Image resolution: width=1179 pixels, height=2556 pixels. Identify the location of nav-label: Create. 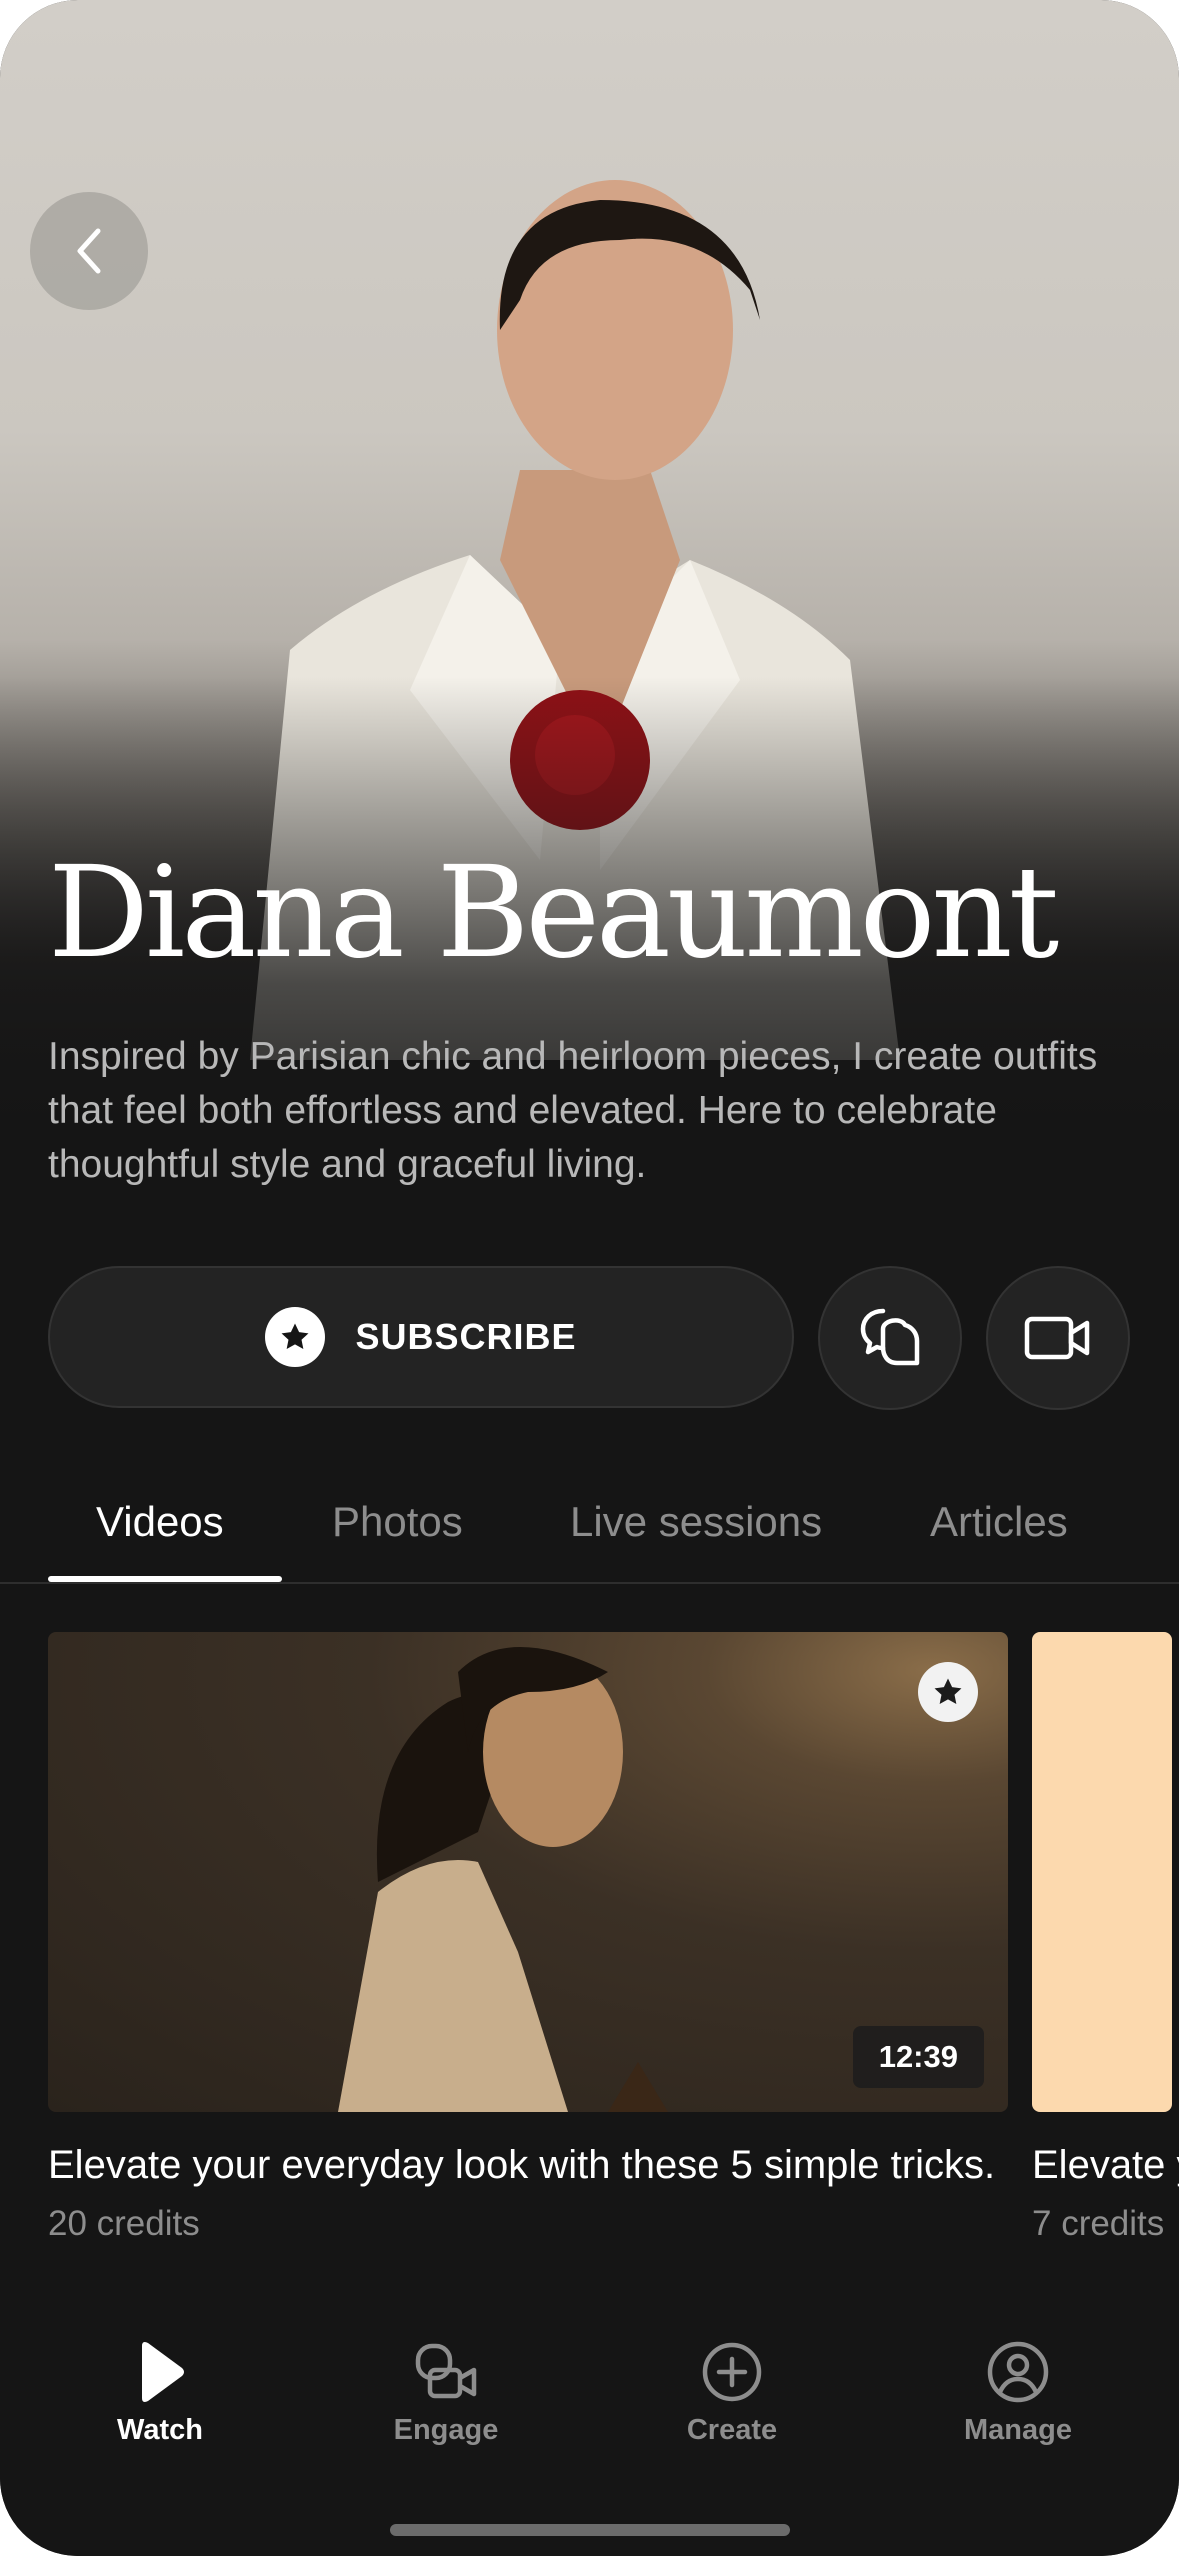
(732, 2430).